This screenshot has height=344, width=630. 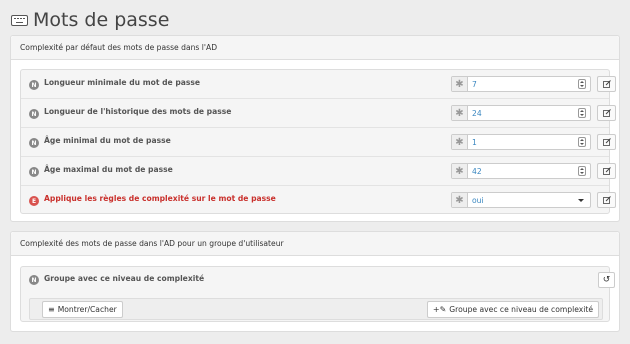 I want to click on min-length-label: Longueur minimale du mot de passe, so click(x=122, y=82).